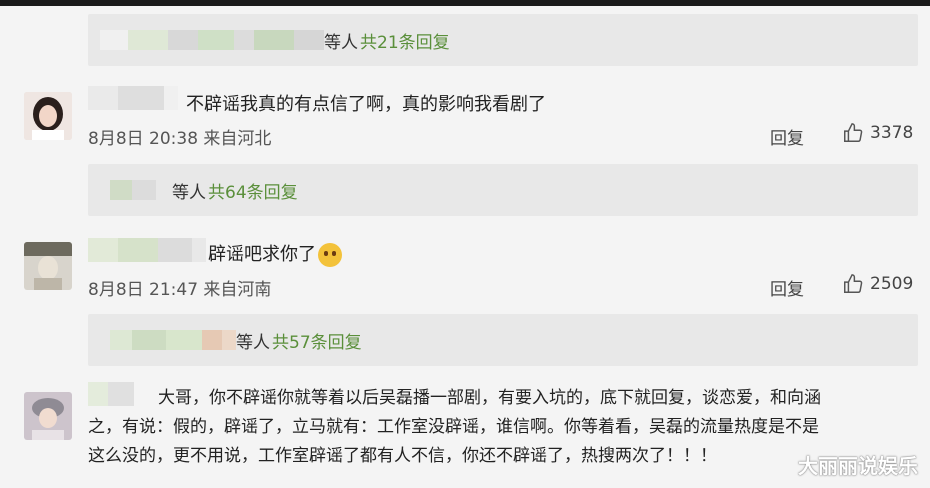 The height and width of the screenshot is (488, 930). Describe the element at coordinates (330, 255) in the screenshot. I see `crying-face-icon` at that location.